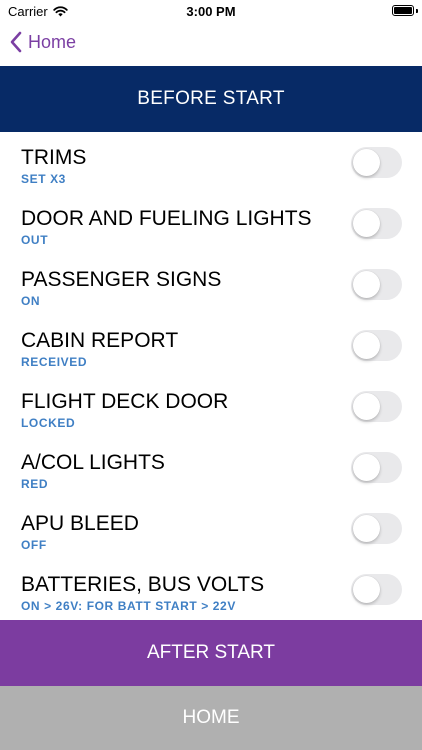  I want to click on item-title: CABIN REPORT, so click(100, 340).